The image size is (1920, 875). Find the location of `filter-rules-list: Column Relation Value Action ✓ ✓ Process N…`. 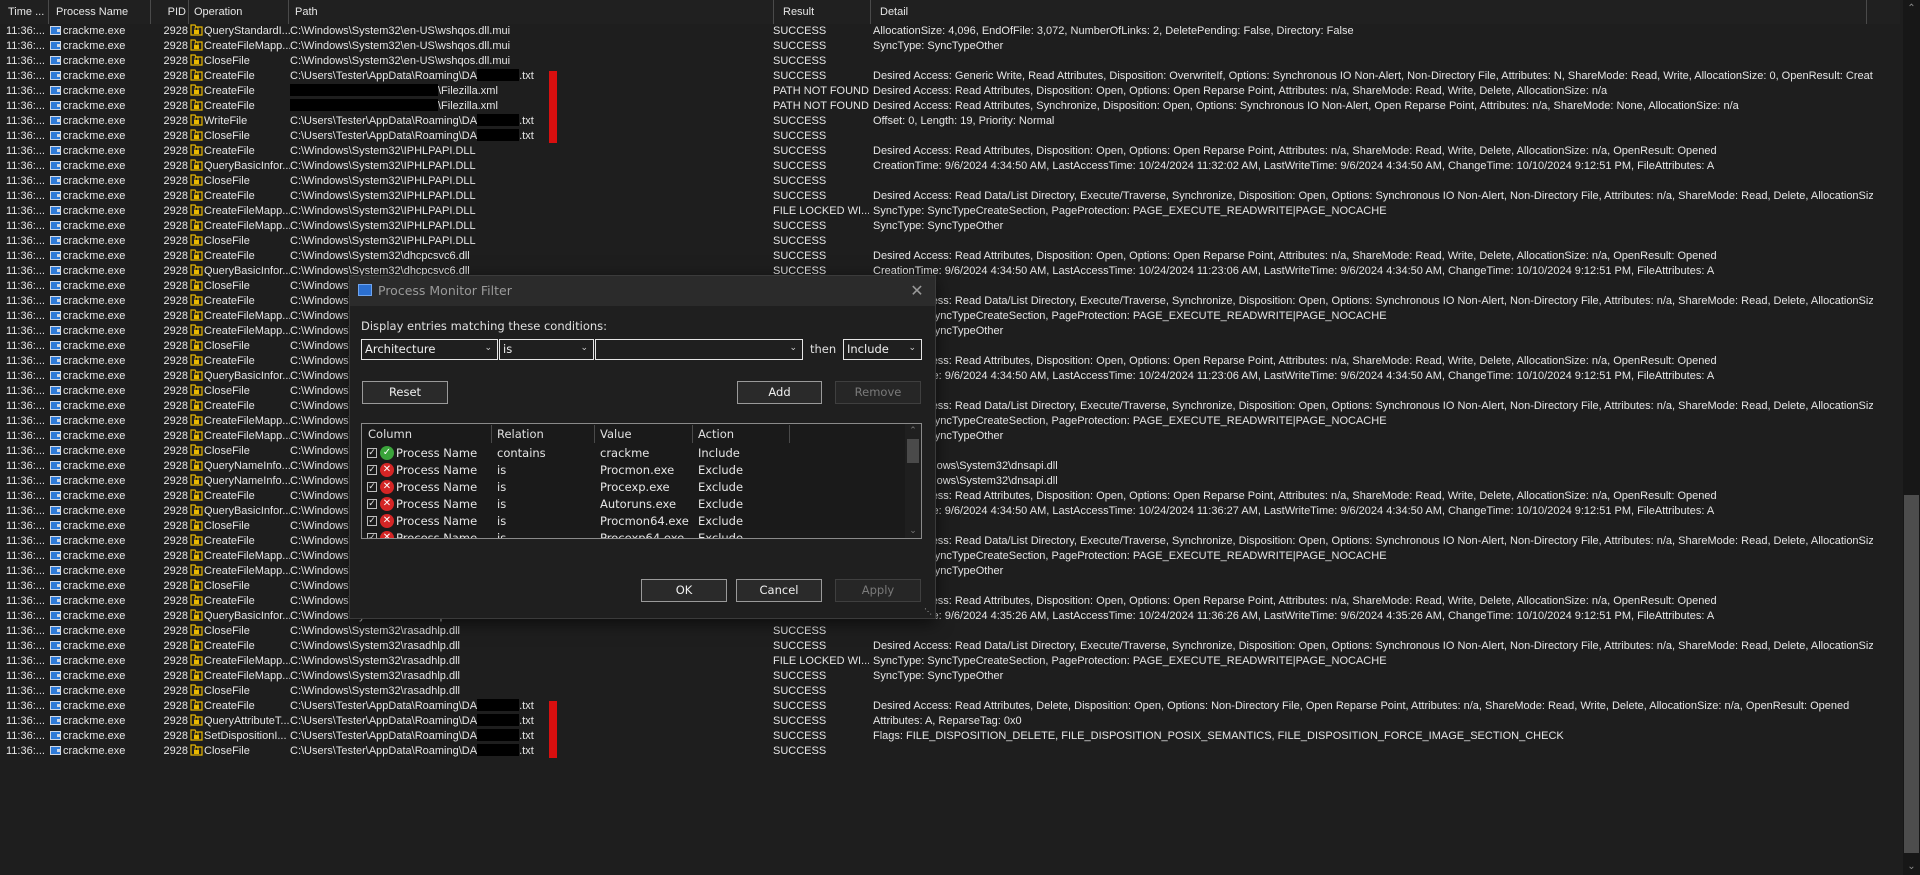

filter-rules-list: Column Relation Value Action ✓ ✓ Process N… is located at coordinates (641, 481).